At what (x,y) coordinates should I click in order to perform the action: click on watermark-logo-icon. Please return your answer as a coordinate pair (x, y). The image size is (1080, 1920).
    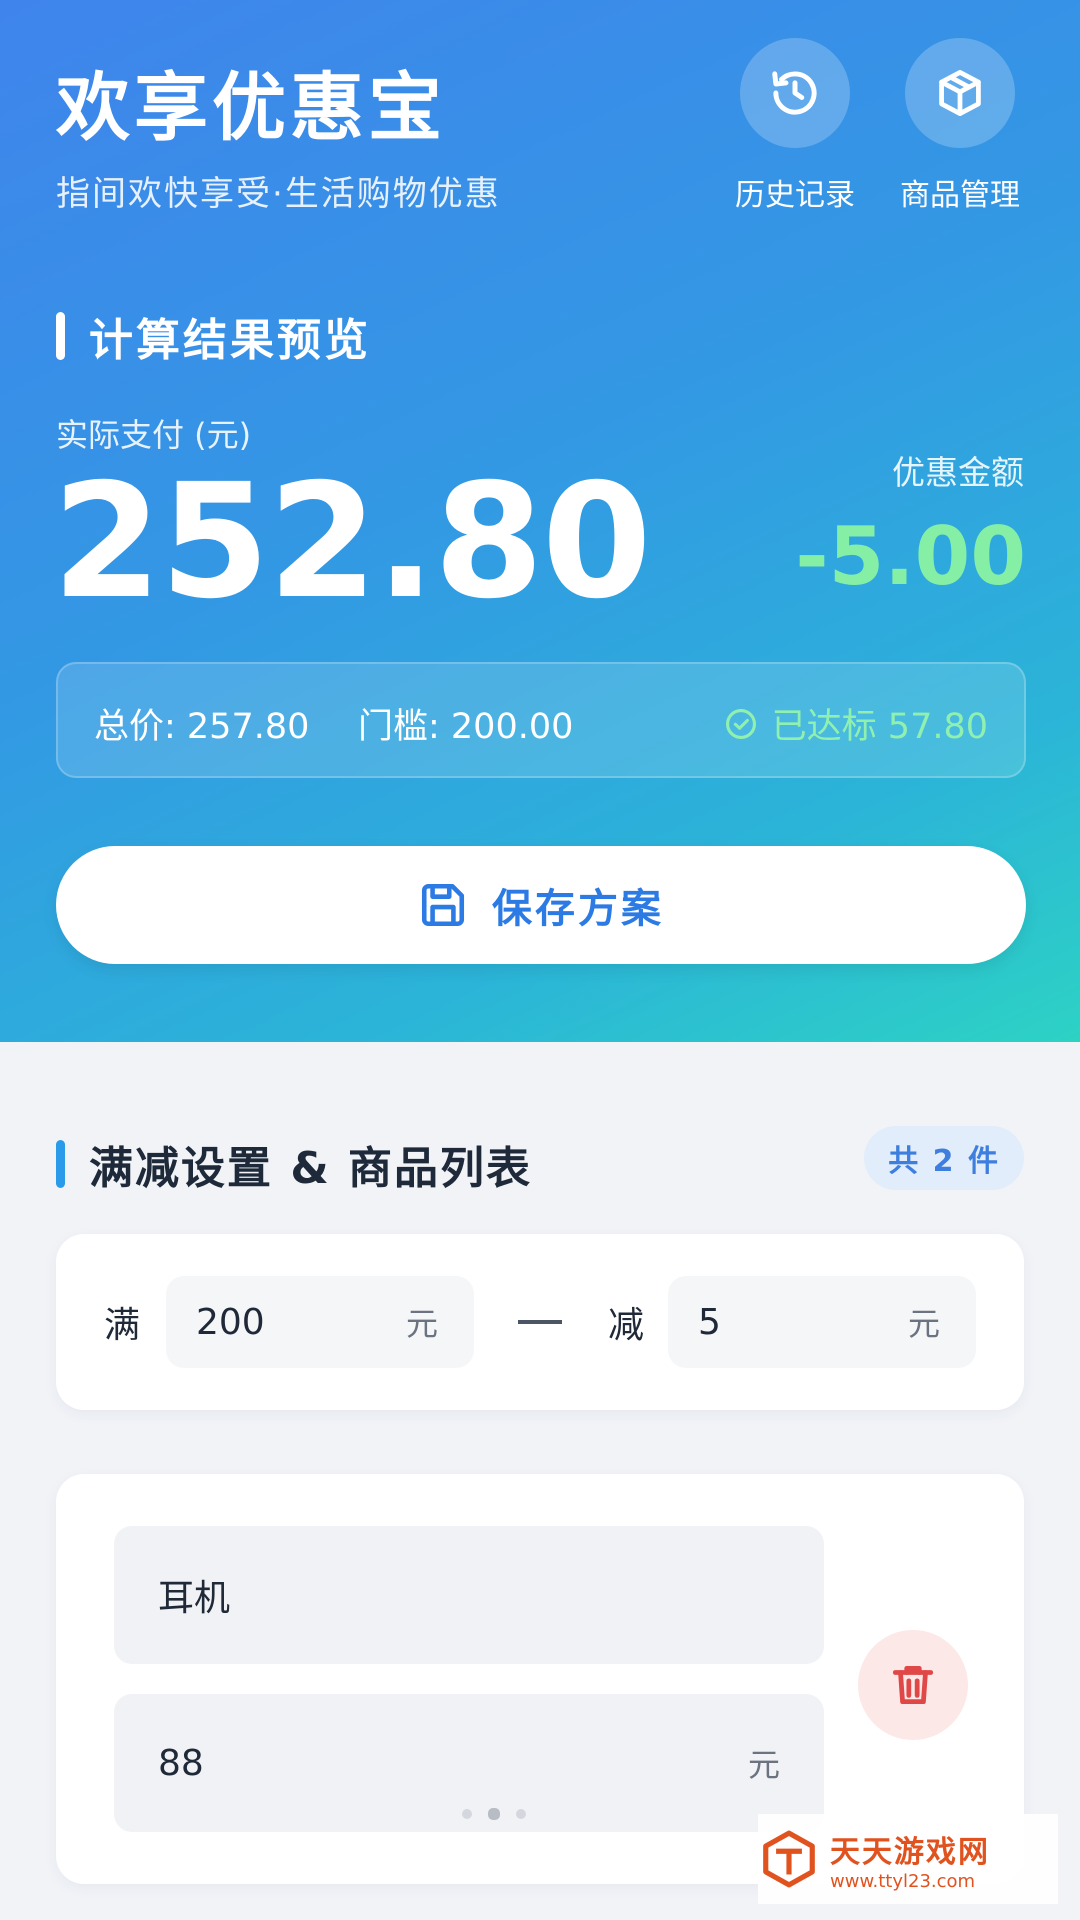
    Looking at the image, I should click on (789, 1859).